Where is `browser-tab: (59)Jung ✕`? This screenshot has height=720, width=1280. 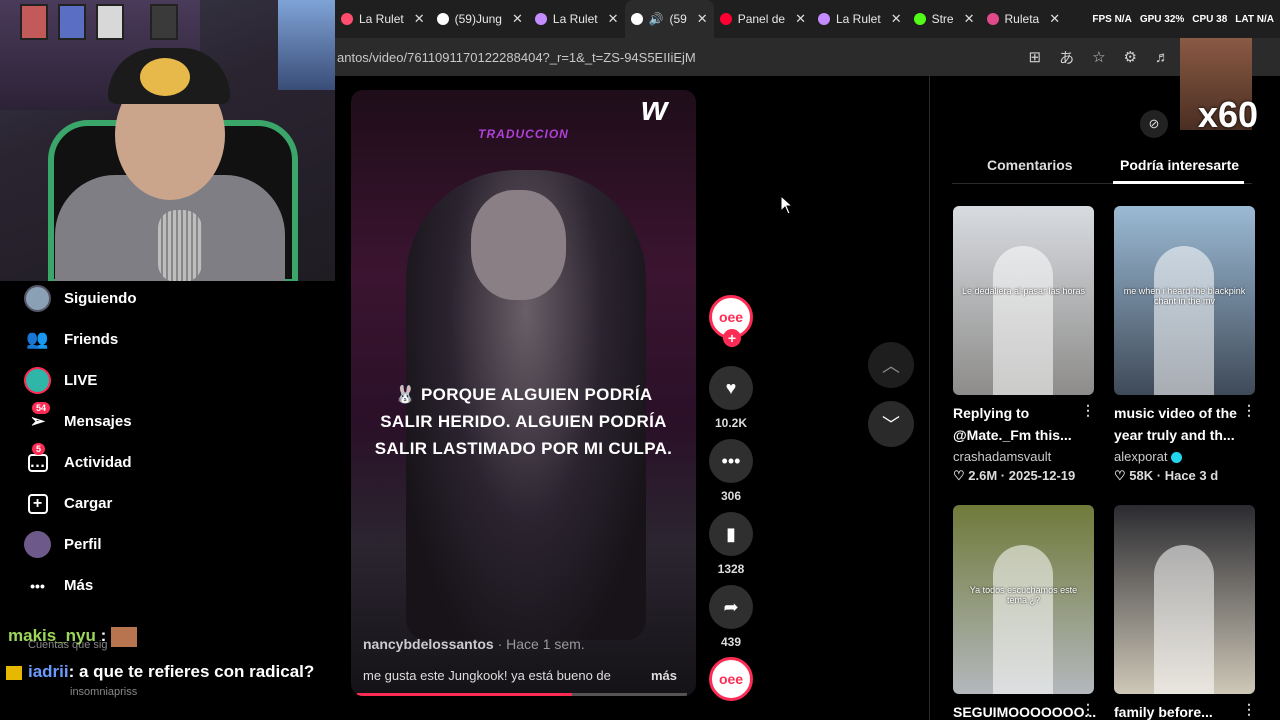 browser-tab: (59)Jung ✕ is located at coordinates (480, 19).